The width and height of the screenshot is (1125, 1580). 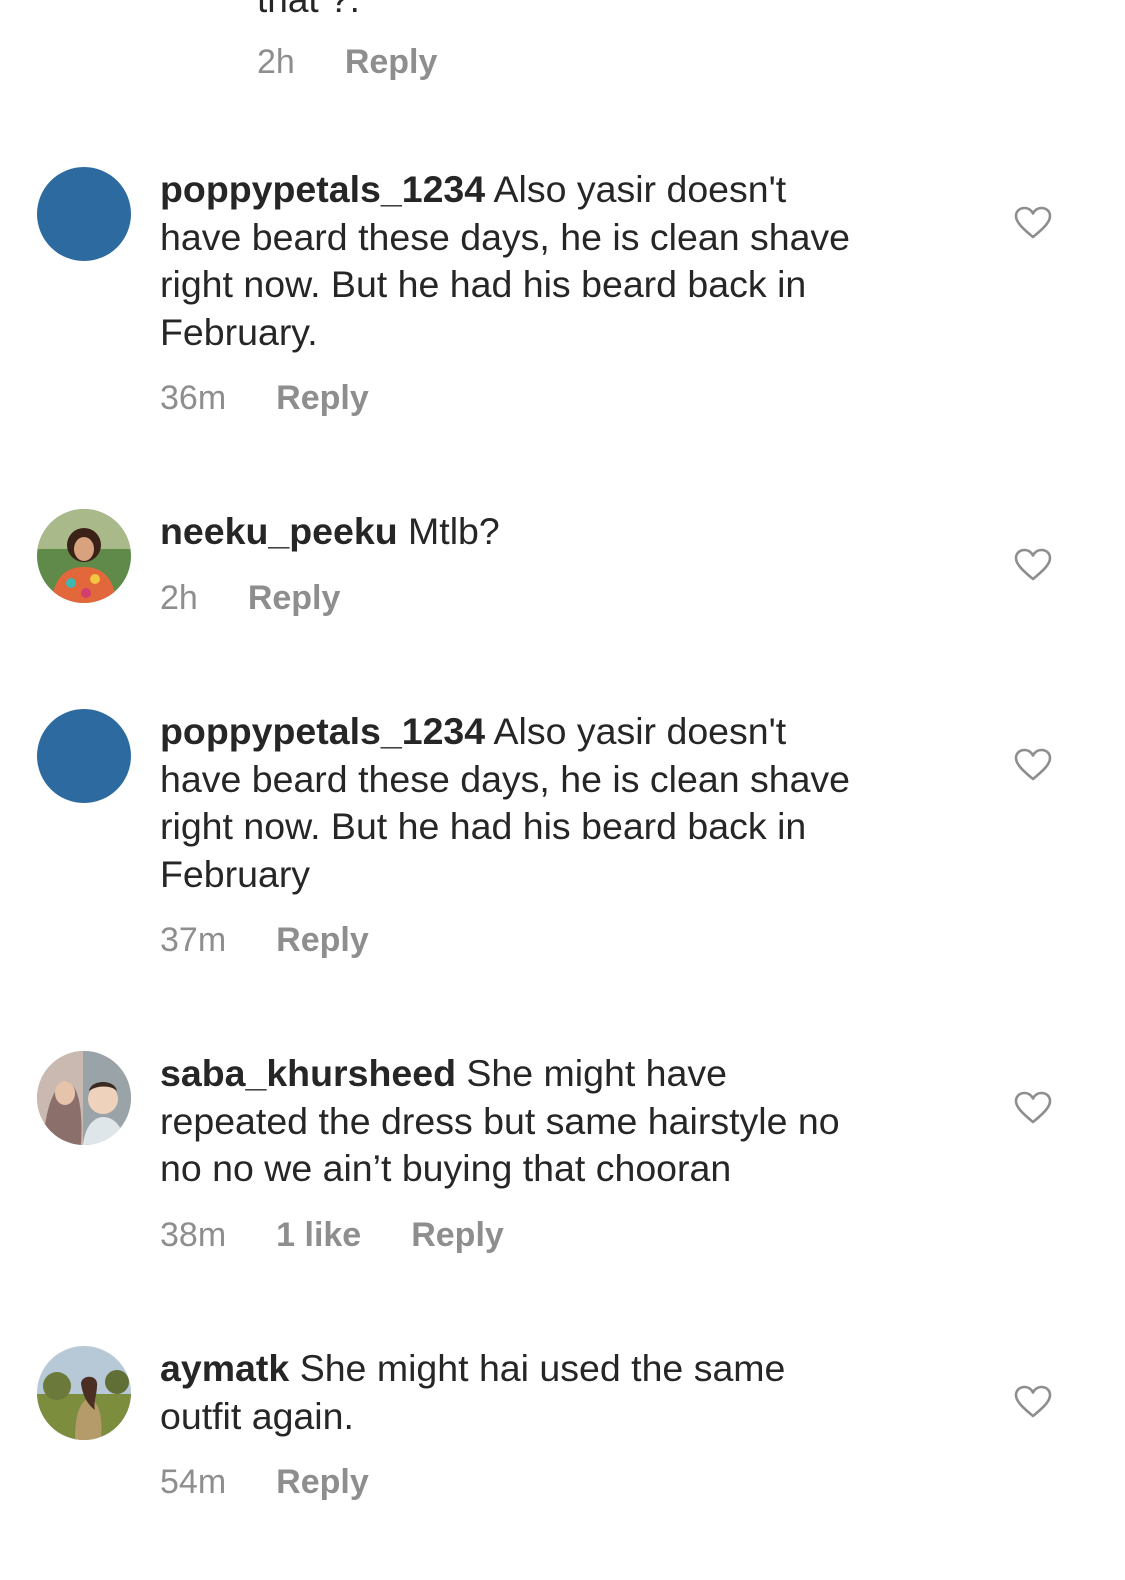 I want to click on comment-time: 37m, so click(x=193, y=940).